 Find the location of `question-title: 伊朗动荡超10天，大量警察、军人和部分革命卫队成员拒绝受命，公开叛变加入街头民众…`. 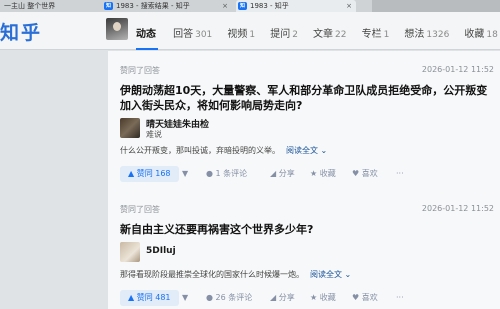

question-title: 伊朗动荡超10天，大量警察、军人和部分革命卫队成员拒绝受命，公开叛变加入街头民众… is located at coordinates (304, 98).